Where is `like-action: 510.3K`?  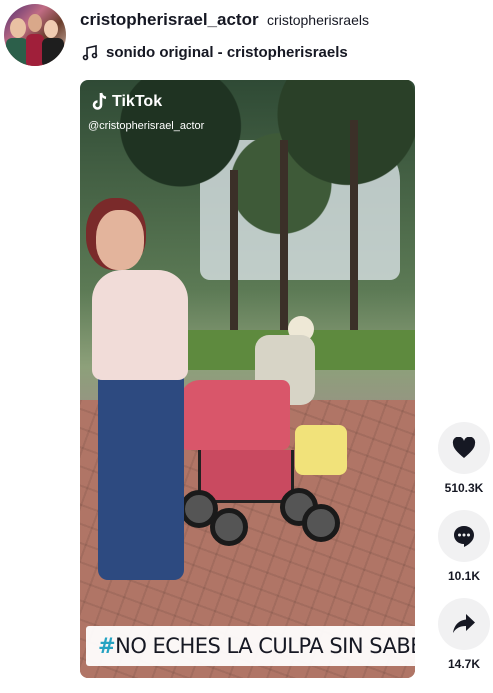
like-action: 510.3K is located at coordinates (464, 458).